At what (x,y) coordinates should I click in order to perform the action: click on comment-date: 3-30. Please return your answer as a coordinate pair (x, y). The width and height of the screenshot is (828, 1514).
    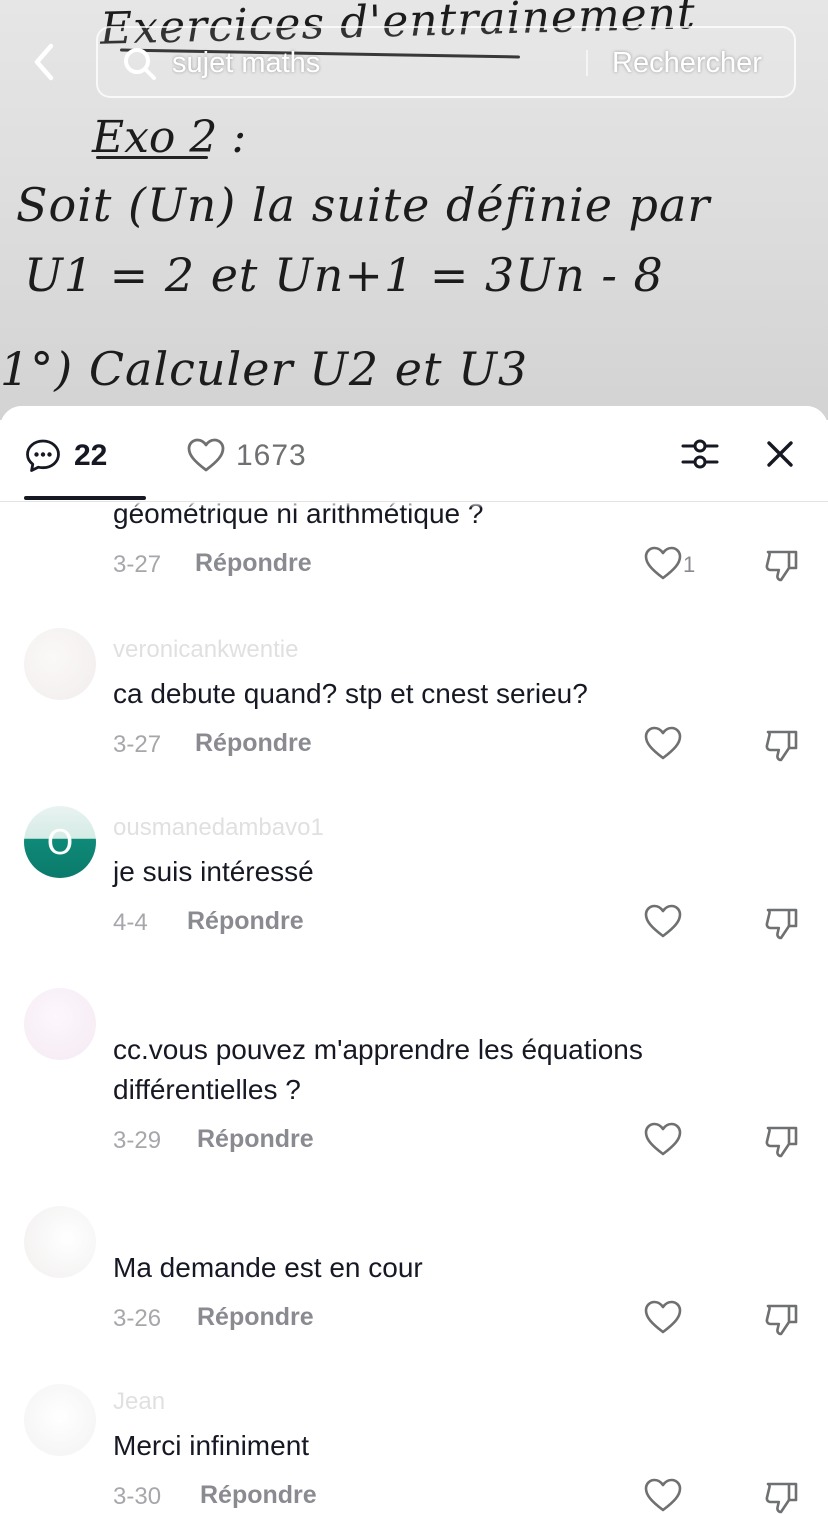
    Looking at the image, I should click on (137, 1496).